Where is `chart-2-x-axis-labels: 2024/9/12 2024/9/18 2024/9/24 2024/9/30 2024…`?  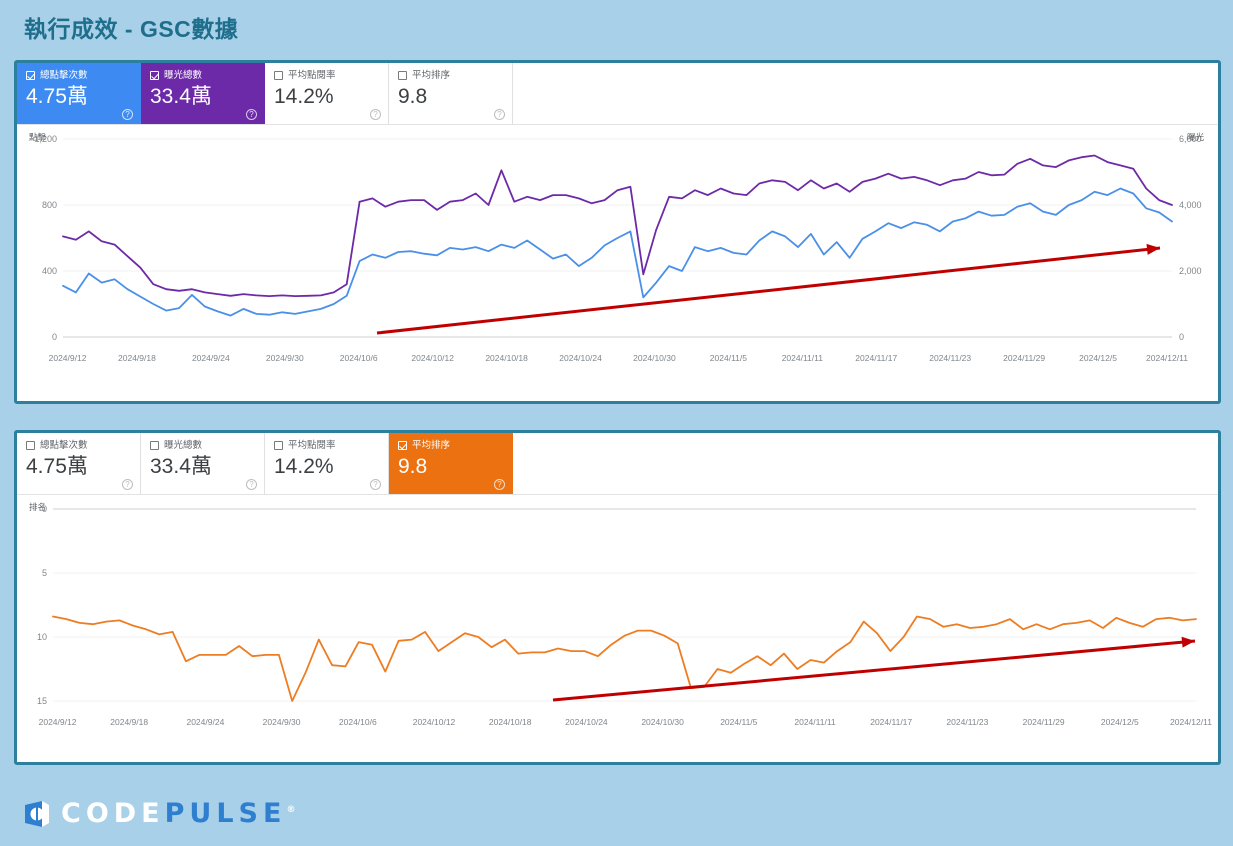 chart-2-x-axis-labels: 2024/9/12 2024/9/18 2024/9/24 2024/9/30 2024… is located at coordinates (617, 725).